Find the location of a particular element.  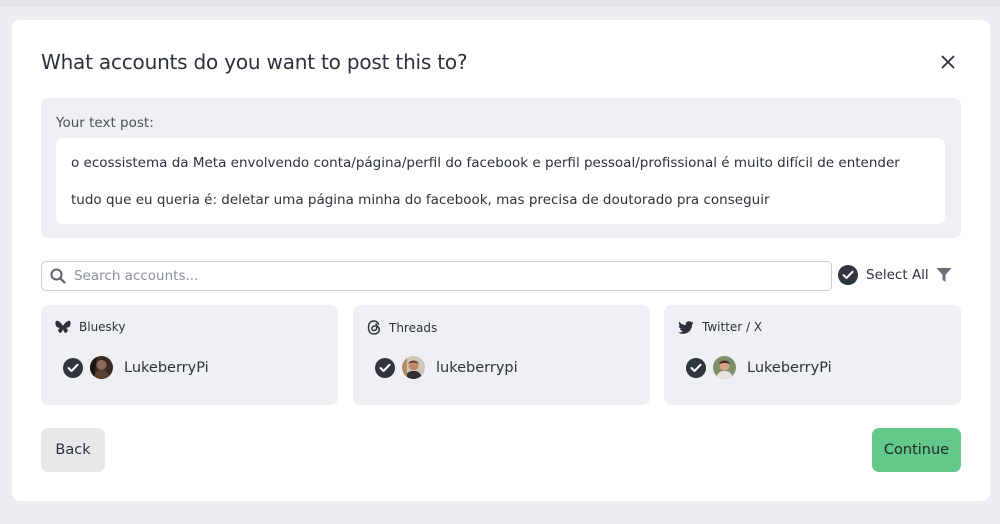

platform-name: Bluesky is located at coordinates (102, 327).